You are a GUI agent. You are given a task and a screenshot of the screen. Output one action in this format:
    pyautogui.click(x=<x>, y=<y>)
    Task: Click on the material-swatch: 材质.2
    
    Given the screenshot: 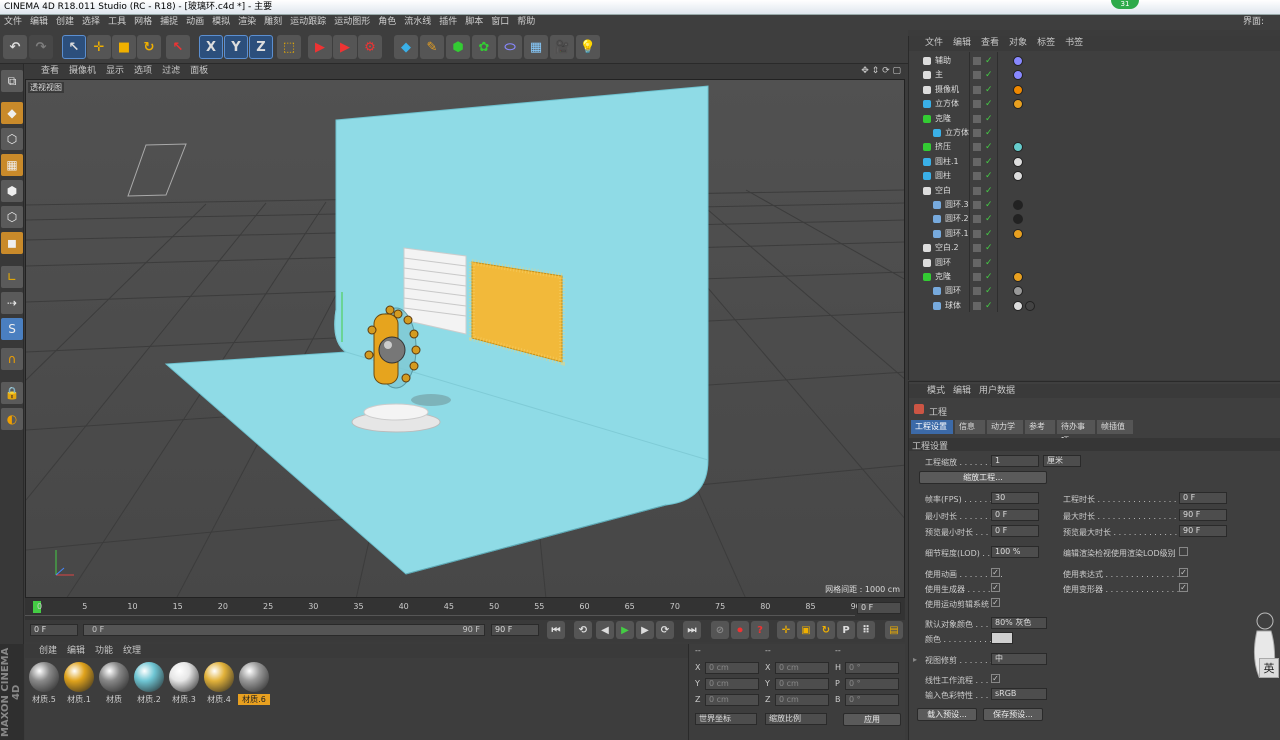 What is the action you would take?
    pyautogui.click(x=149, y=685)
    